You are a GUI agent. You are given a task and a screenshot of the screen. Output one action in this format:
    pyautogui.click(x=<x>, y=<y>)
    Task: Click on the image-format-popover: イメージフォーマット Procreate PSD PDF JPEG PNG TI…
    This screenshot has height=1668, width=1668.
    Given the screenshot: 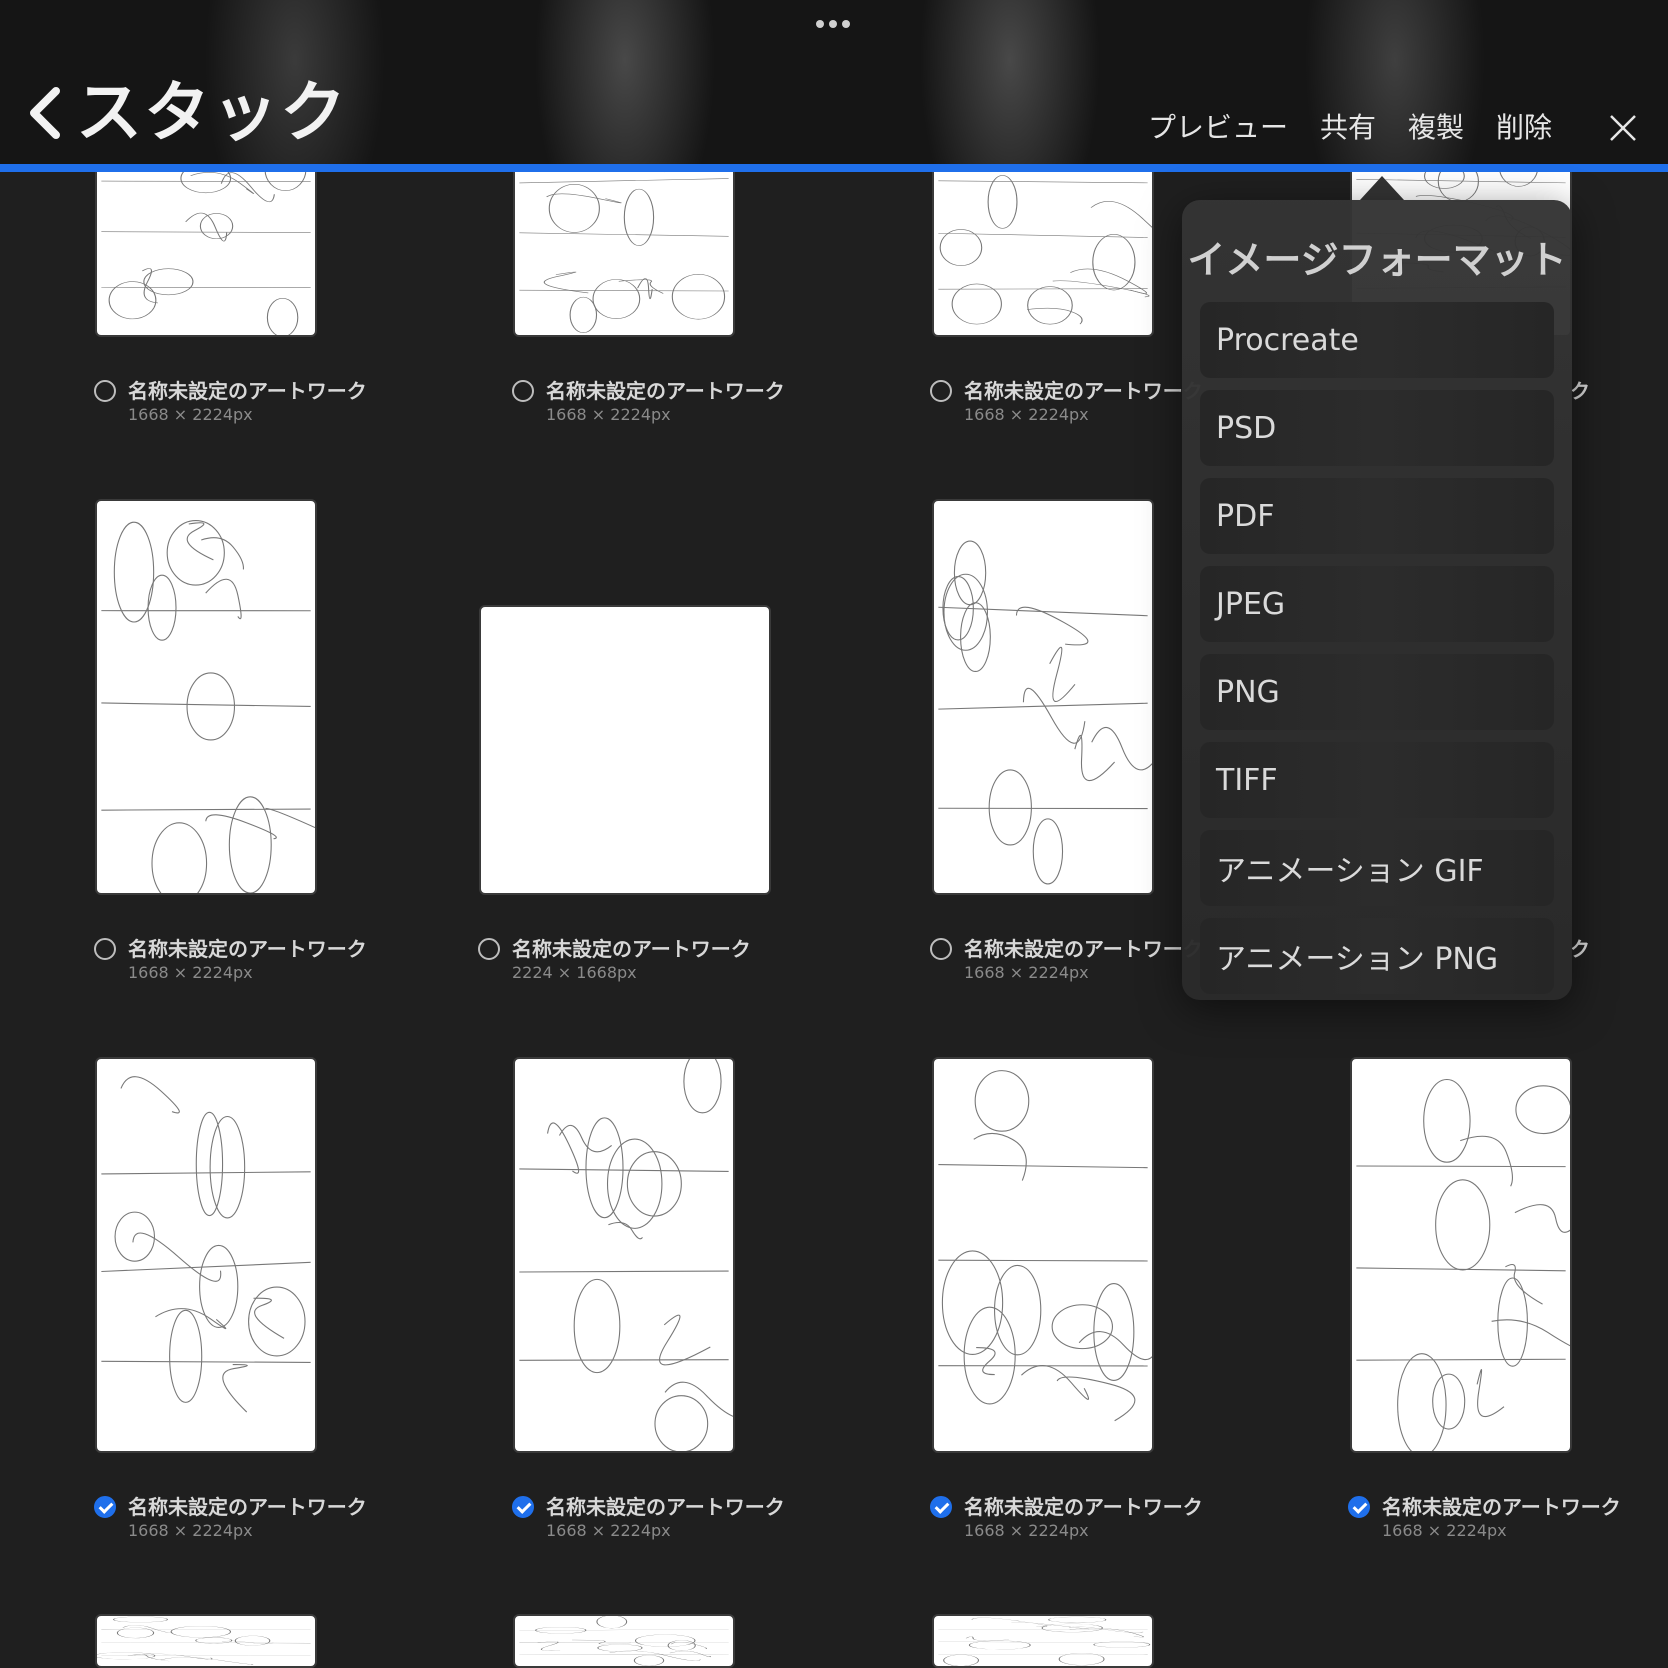 What is the action you would take?
    pyautogui.click(x=1377, y=600)
    